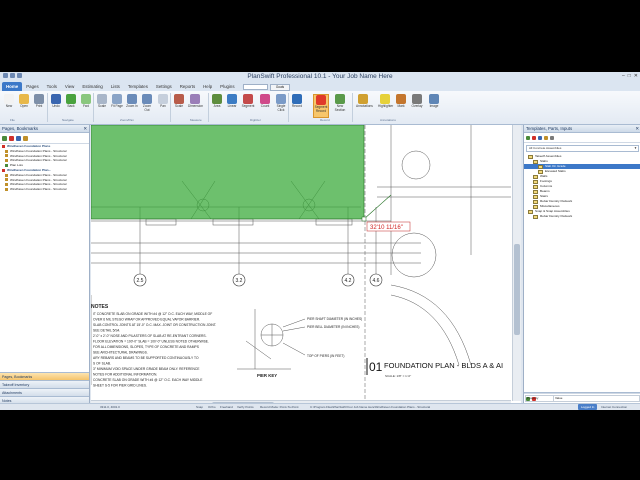 The image size is (640, 480). Describe the element at coordinates (534, 137) in the screenshot. I see `delete-template-icon` at that location.